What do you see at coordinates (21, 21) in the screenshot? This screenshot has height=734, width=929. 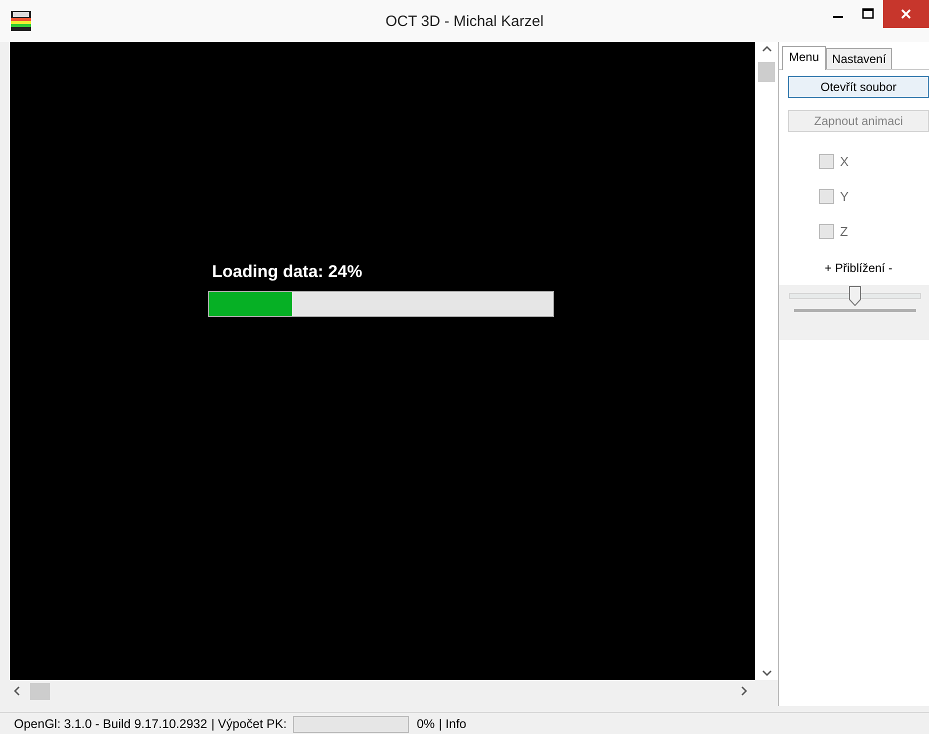 I see `app-icon` at bounding box center [21, 21].